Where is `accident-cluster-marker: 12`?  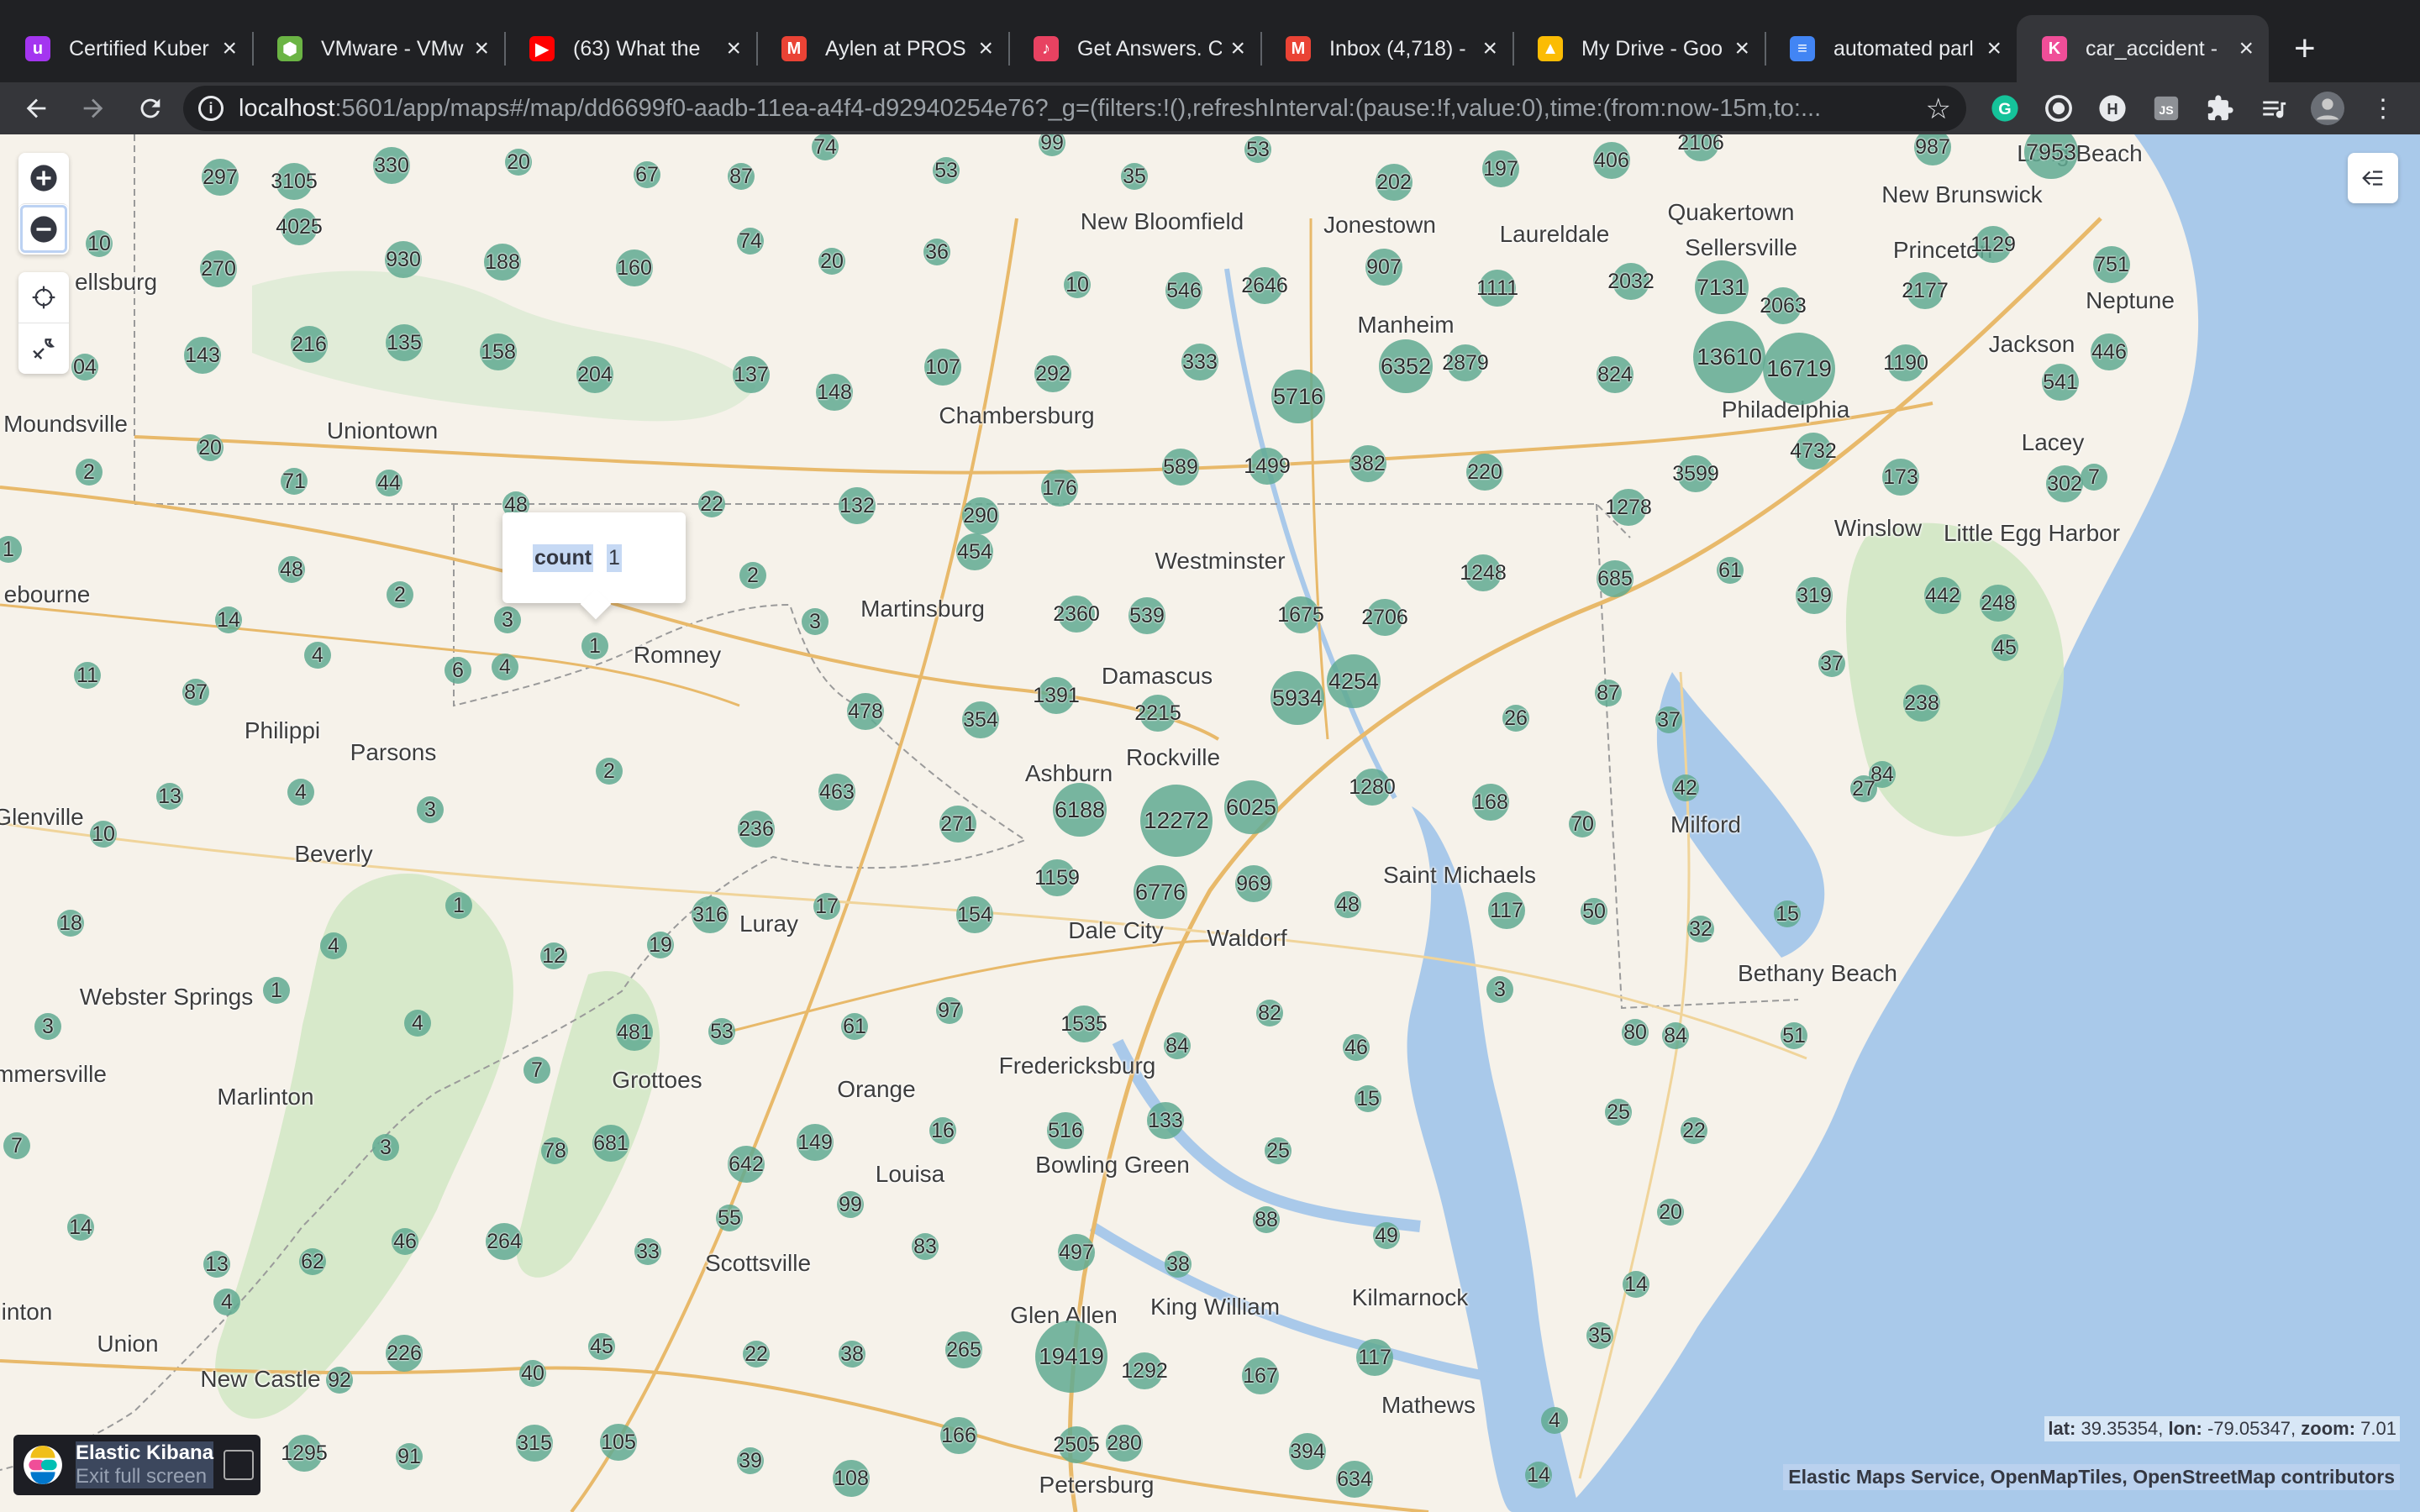
accident-cluster-marker: 12 is located at coordinates (553, 955).